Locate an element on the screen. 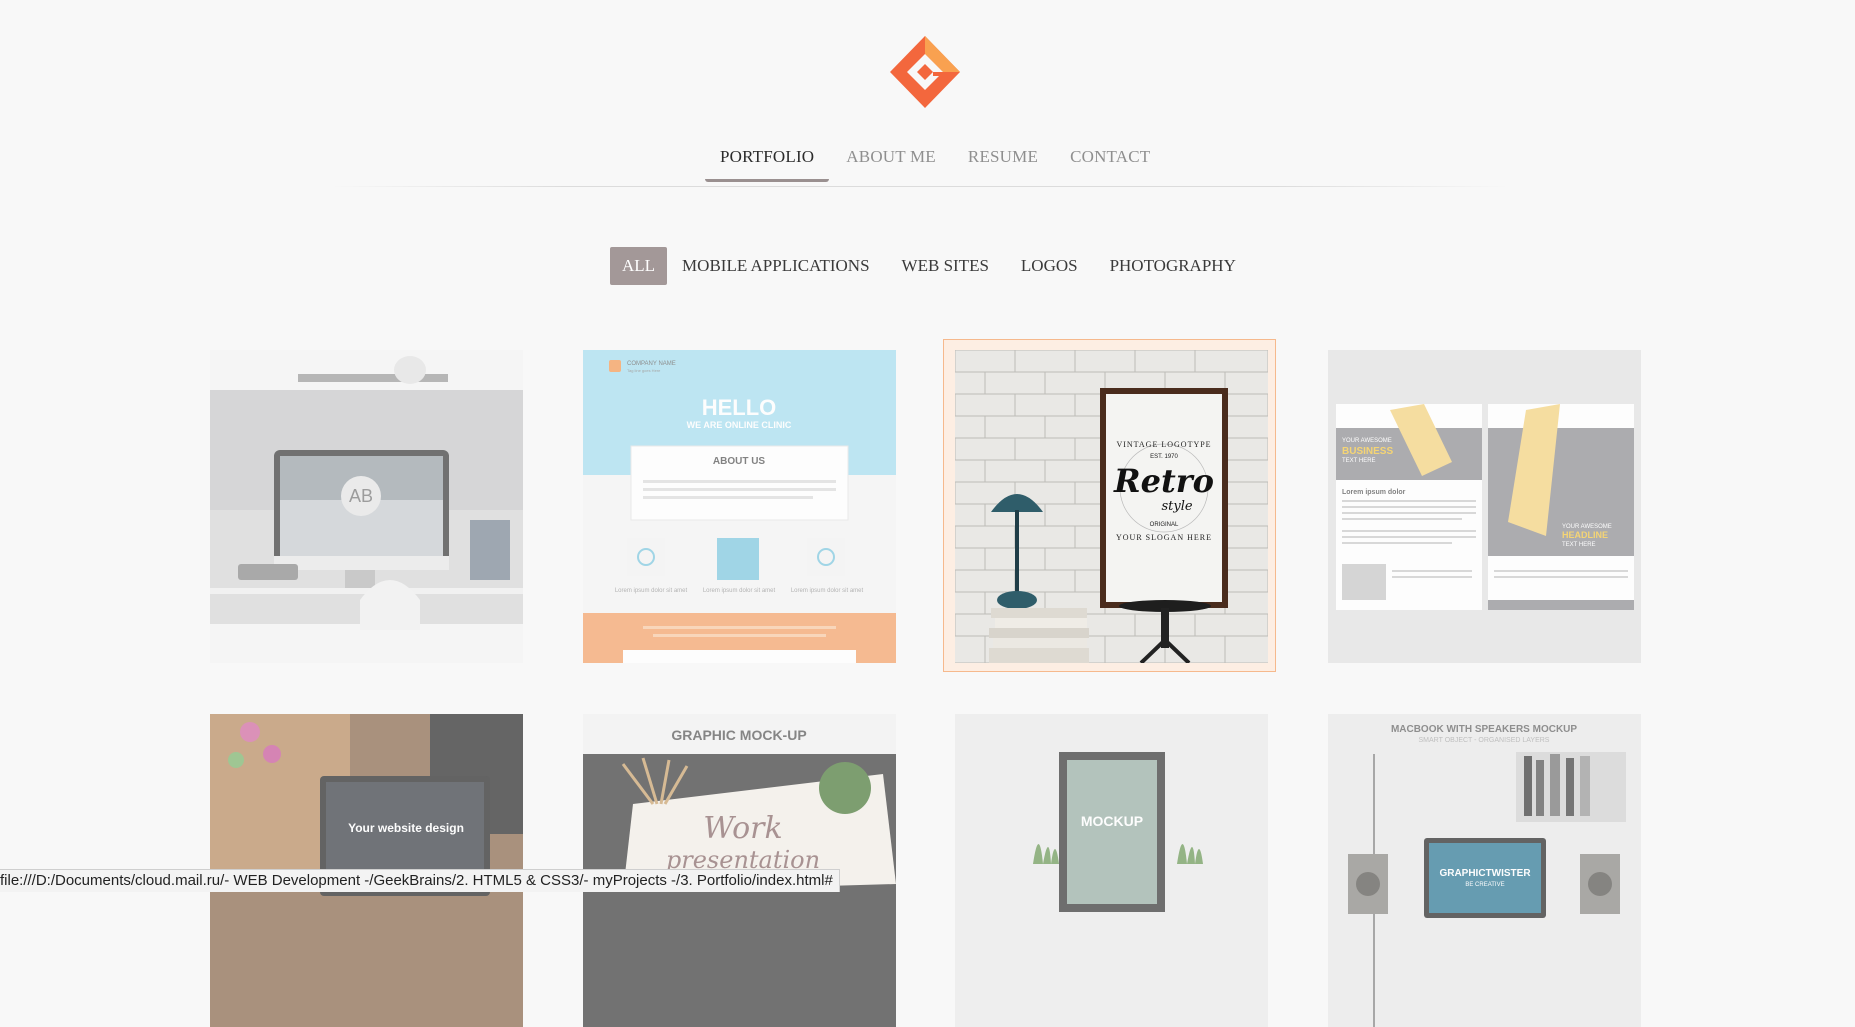 Image resolution: width=1855 pixels, height=1027 pixels. ab-logo-text: AB is located at coordinates (361, 496).